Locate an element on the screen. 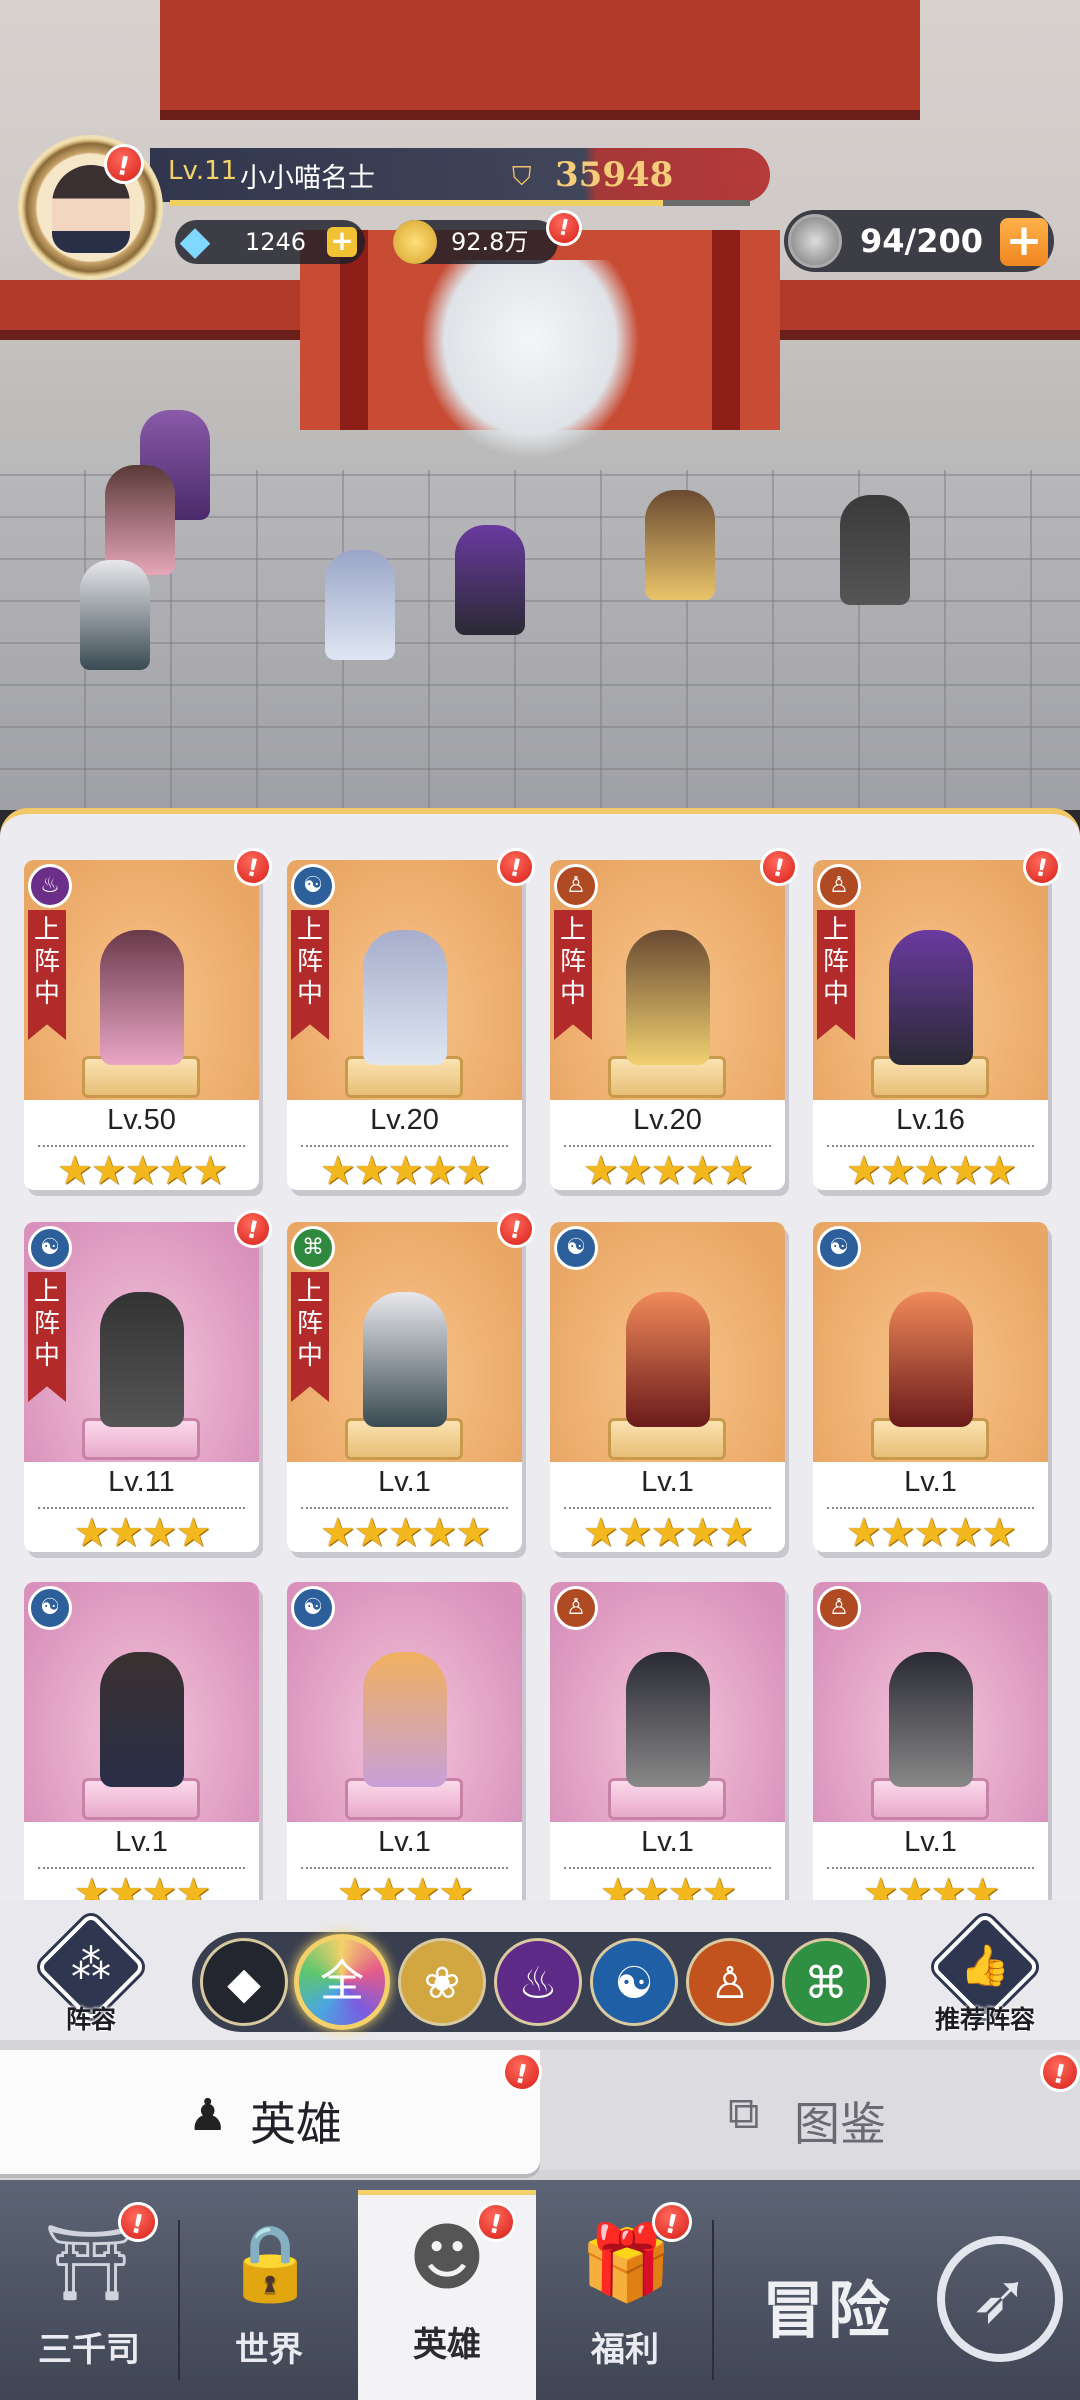  level-progress-bar is located at coordinates (460, 203).